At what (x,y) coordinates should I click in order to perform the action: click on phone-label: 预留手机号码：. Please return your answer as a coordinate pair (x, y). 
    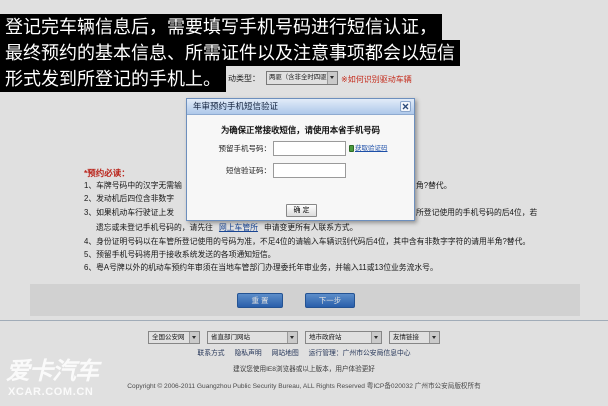
    Looking at the image, I should click on (245, 148).